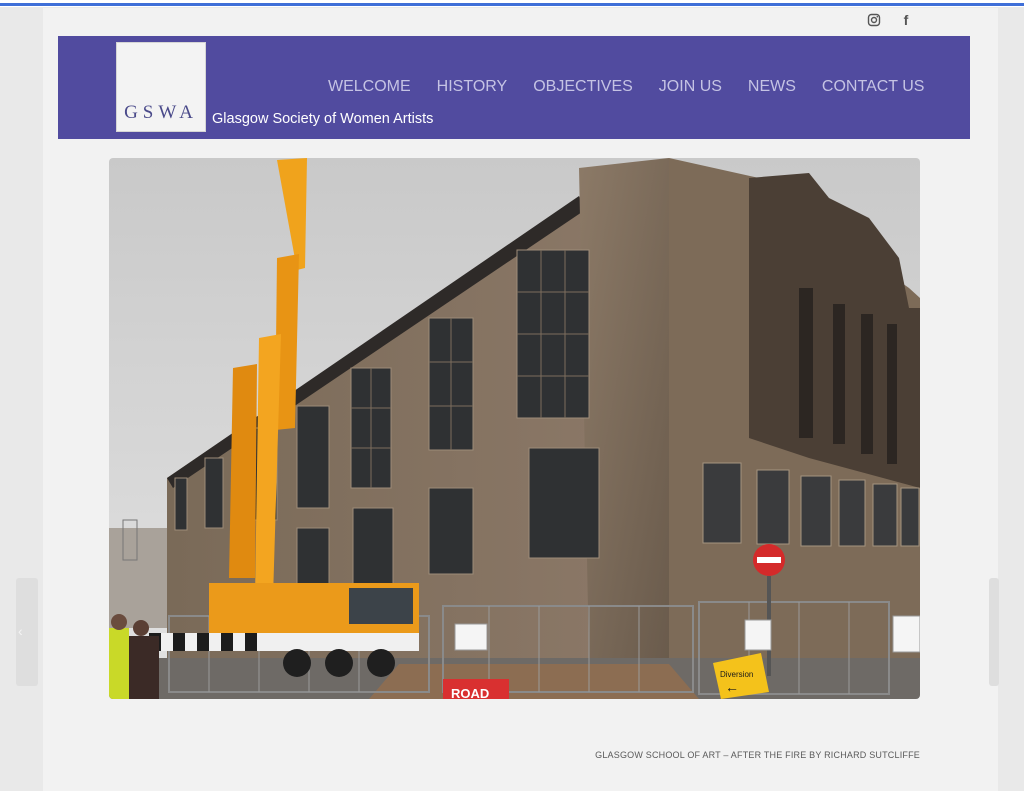  I want to click on nav-contact-us: CONTACT US, so click(873, 87).